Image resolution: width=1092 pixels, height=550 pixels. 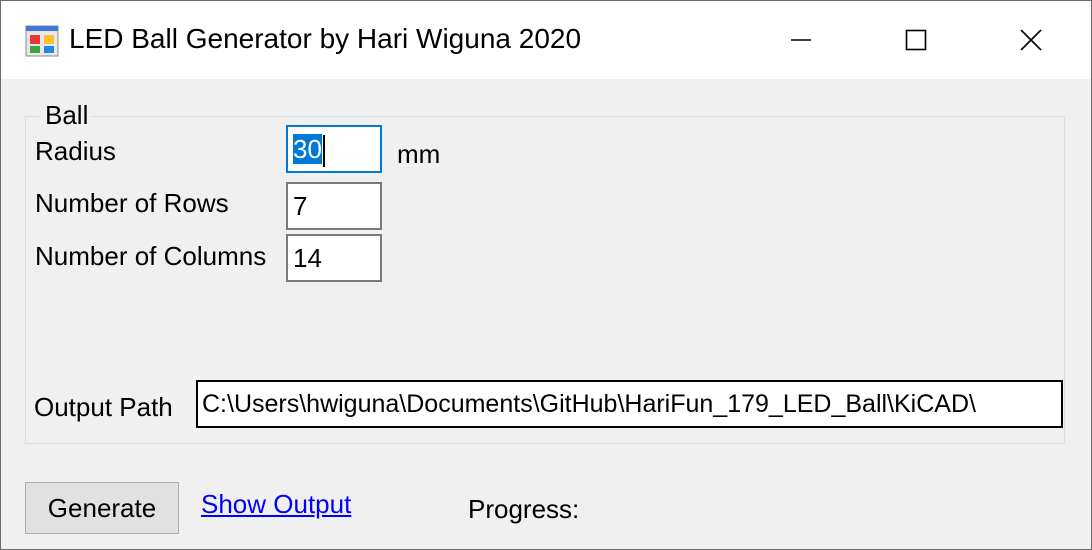 What do you see at coordinates (334, 206) in the screenshot?
I see `rows-input: 7` at bounding box center [334, 206].